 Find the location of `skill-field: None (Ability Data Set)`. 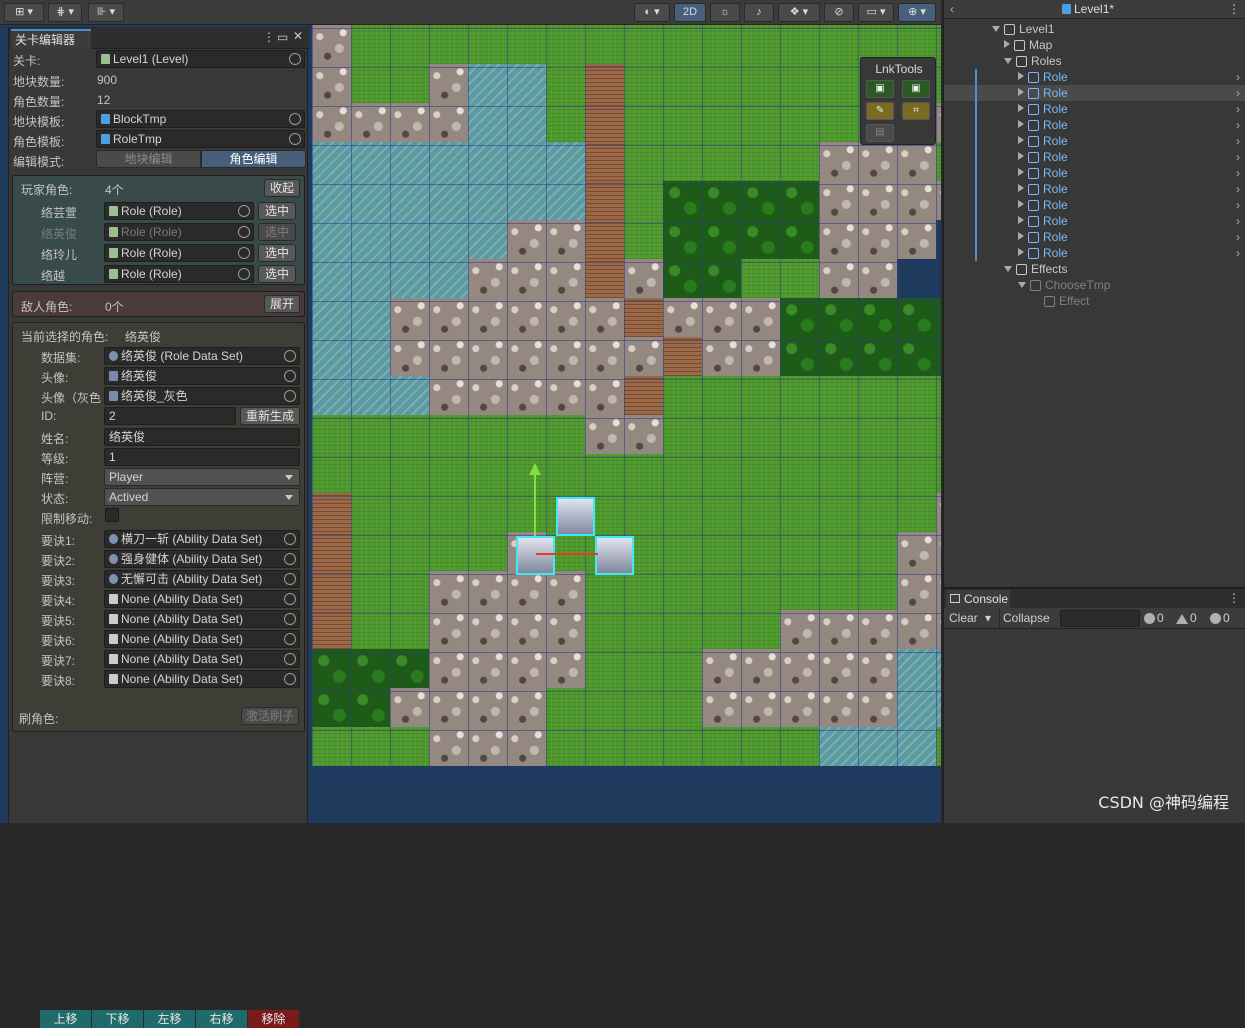

skill-field: None (Ability Data Set) is located at coordinates (202, 599).